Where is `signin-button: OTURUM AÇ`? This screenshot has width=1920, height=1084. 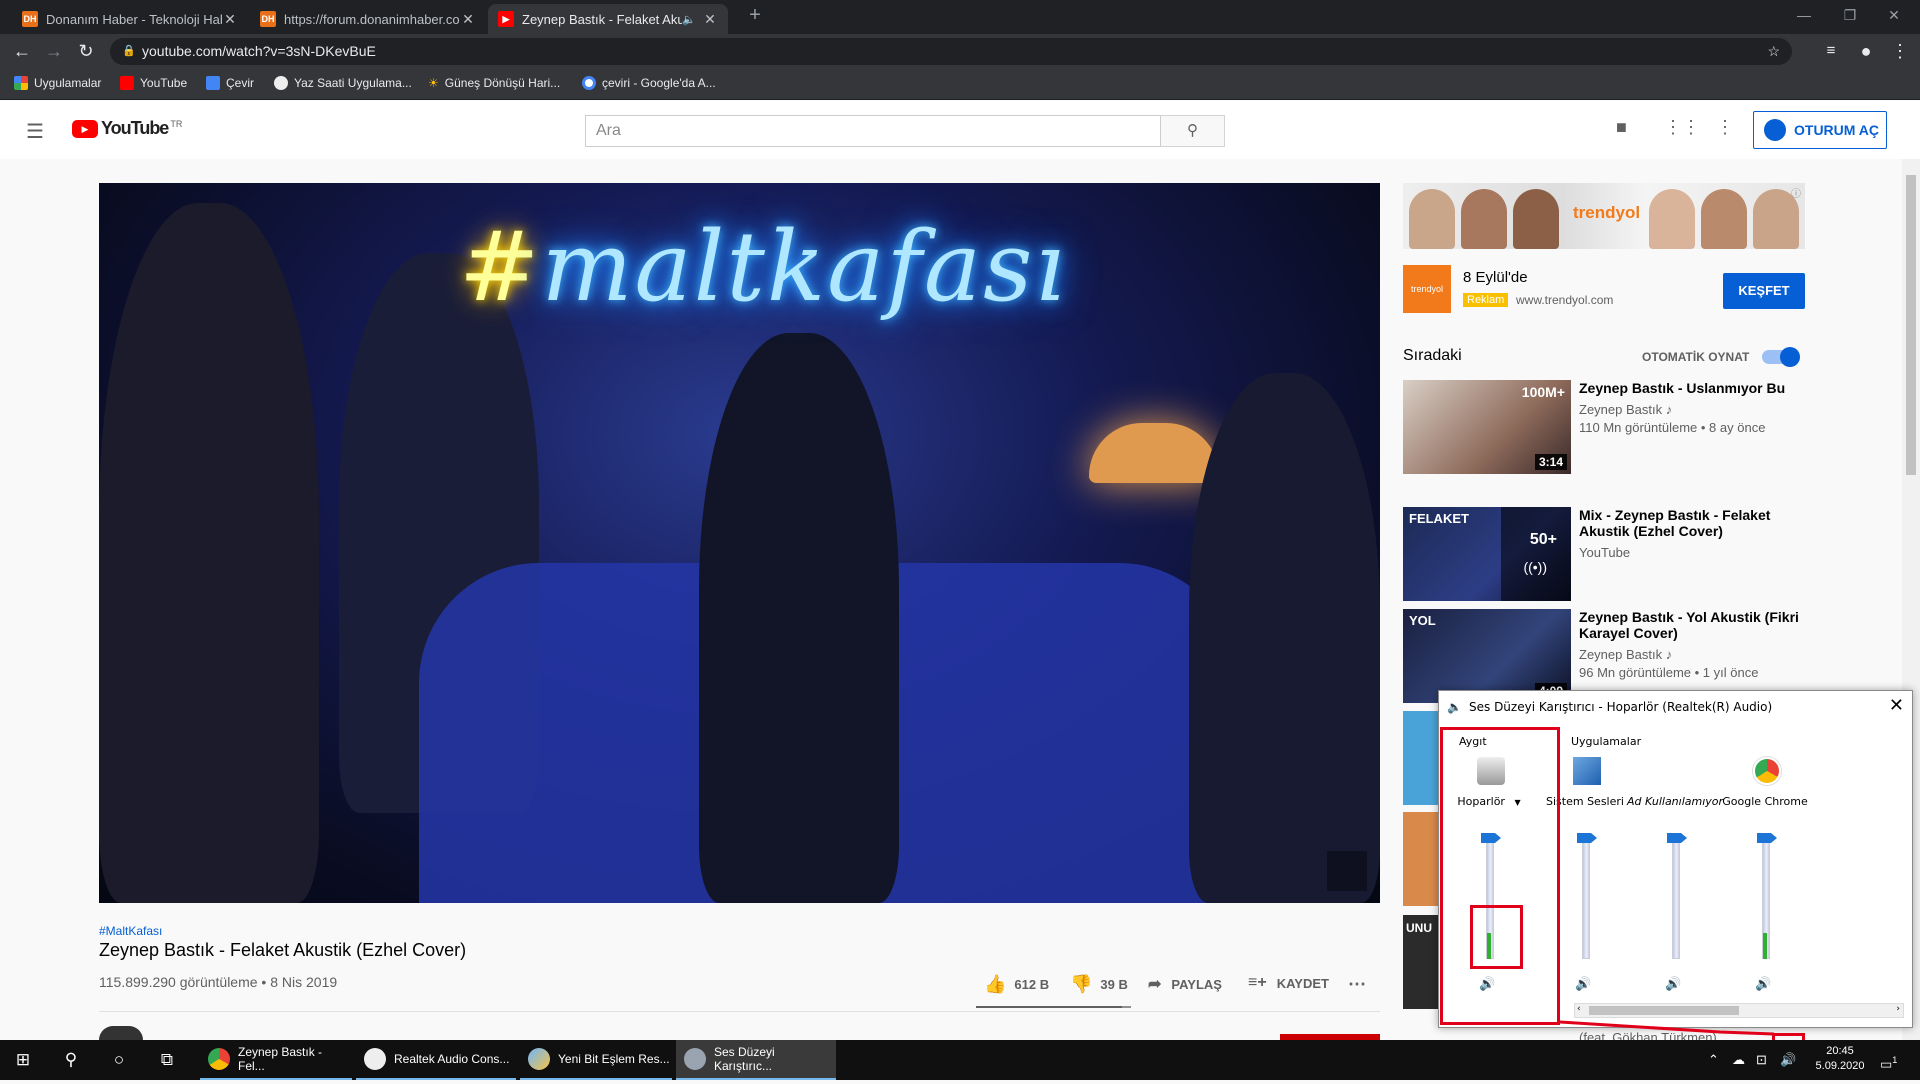
signin-button: OTURUM AÇ is located at coordinates (1820, 130).